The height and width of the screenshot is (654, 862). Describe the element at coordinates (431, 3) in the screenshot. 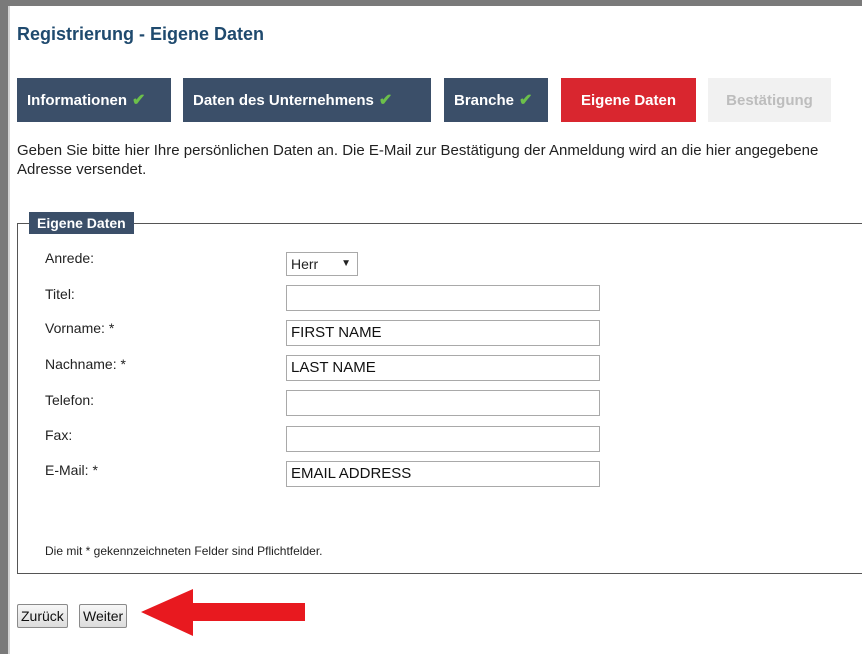

I see `window-frame-top` at that location.